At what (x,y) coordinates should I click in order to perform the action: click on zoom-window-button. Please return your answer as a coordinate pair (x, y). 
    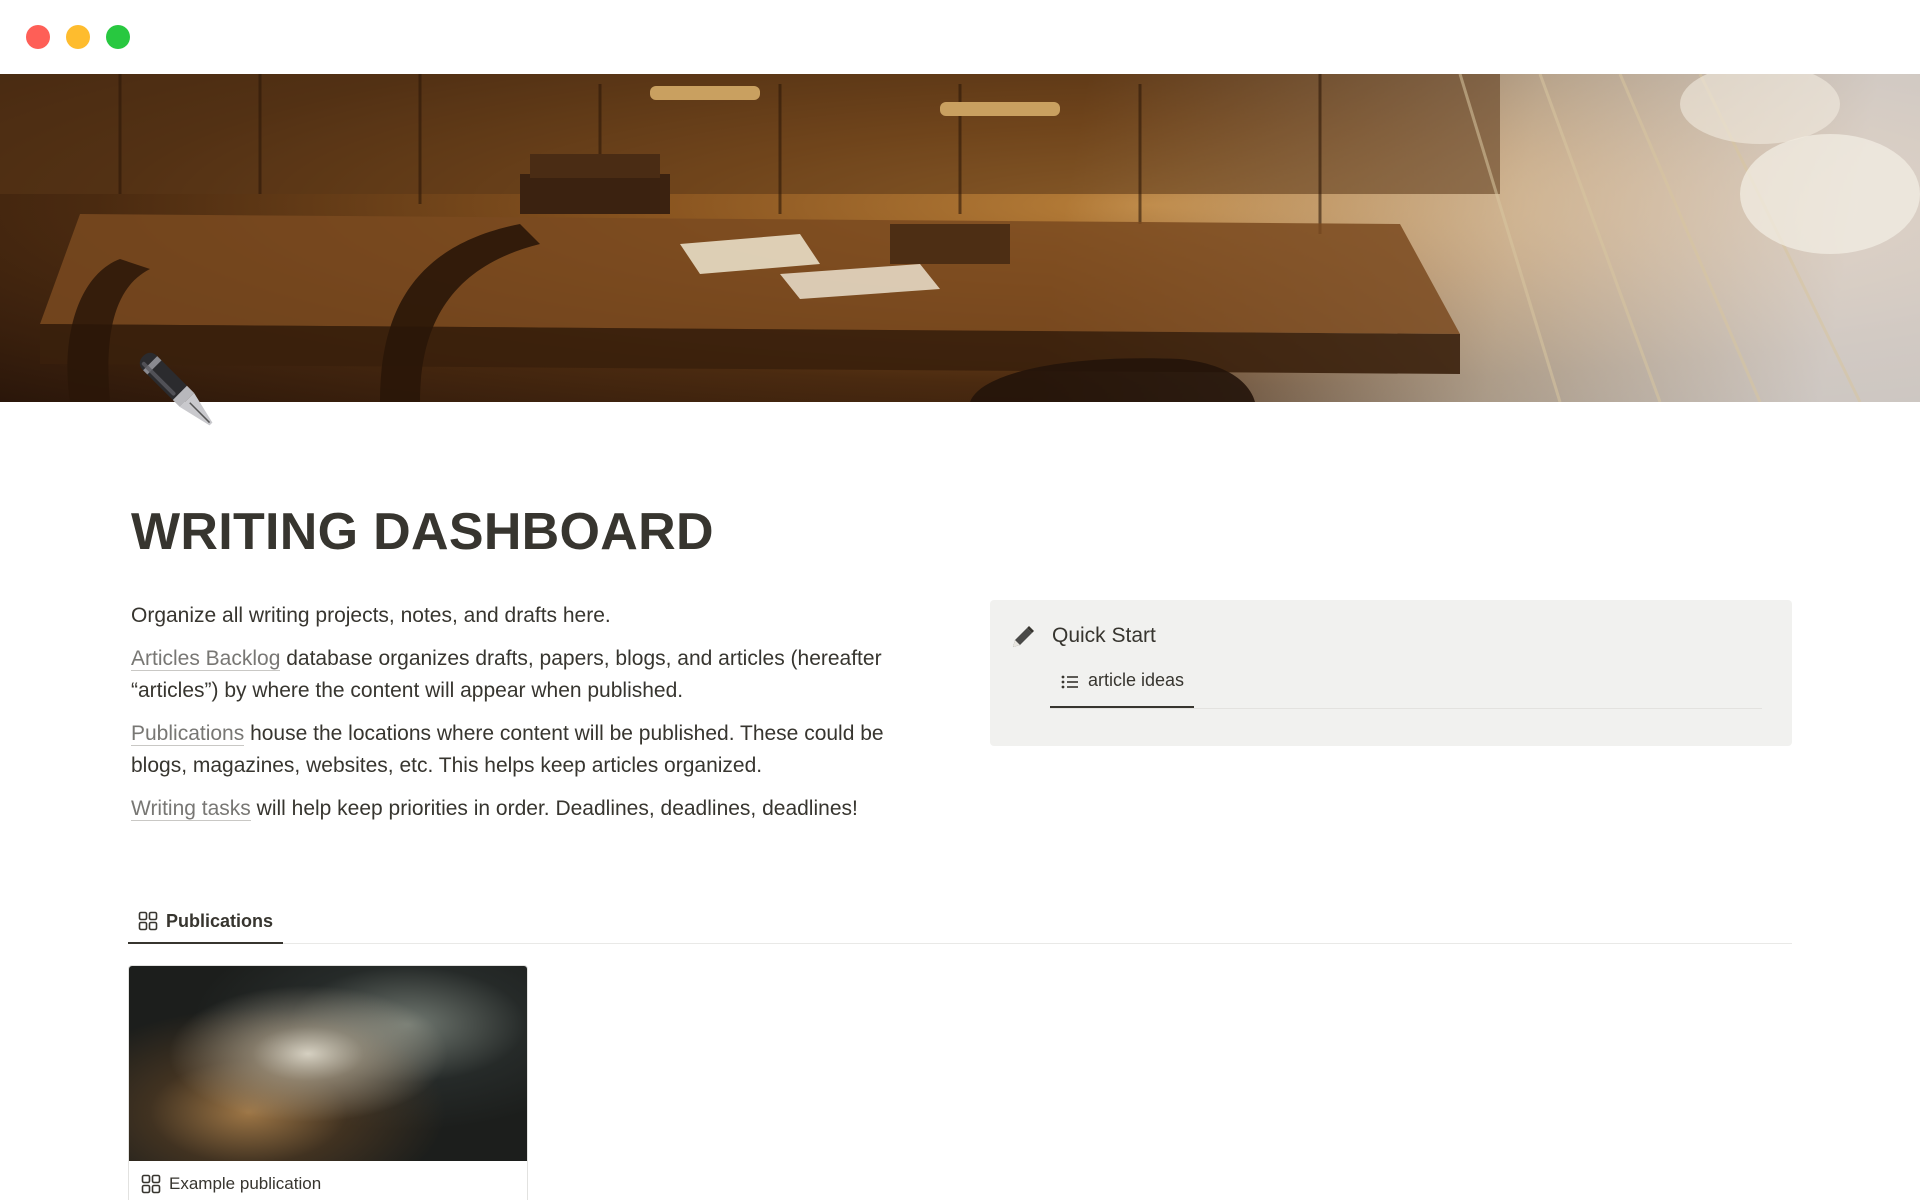
    Looking at the image, I should click on (118, 37).